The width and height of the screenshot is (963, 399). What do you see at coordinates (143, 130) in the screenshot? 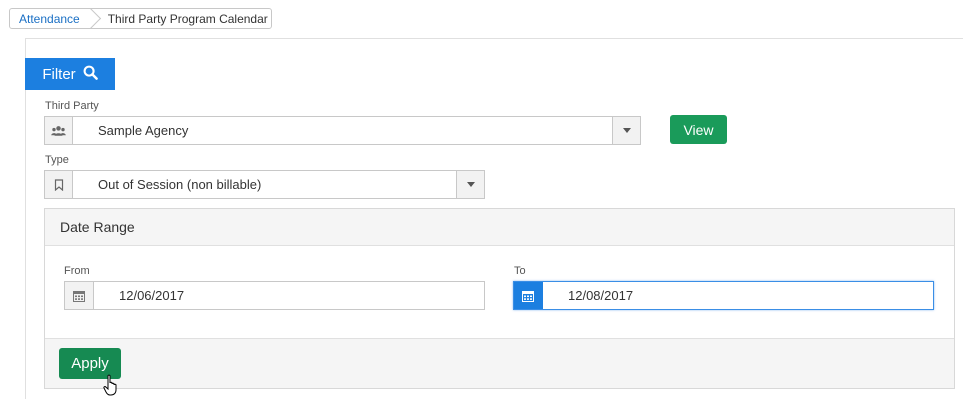
I see `third-party-value: Sample Agency` at bounding box center [143, 130].